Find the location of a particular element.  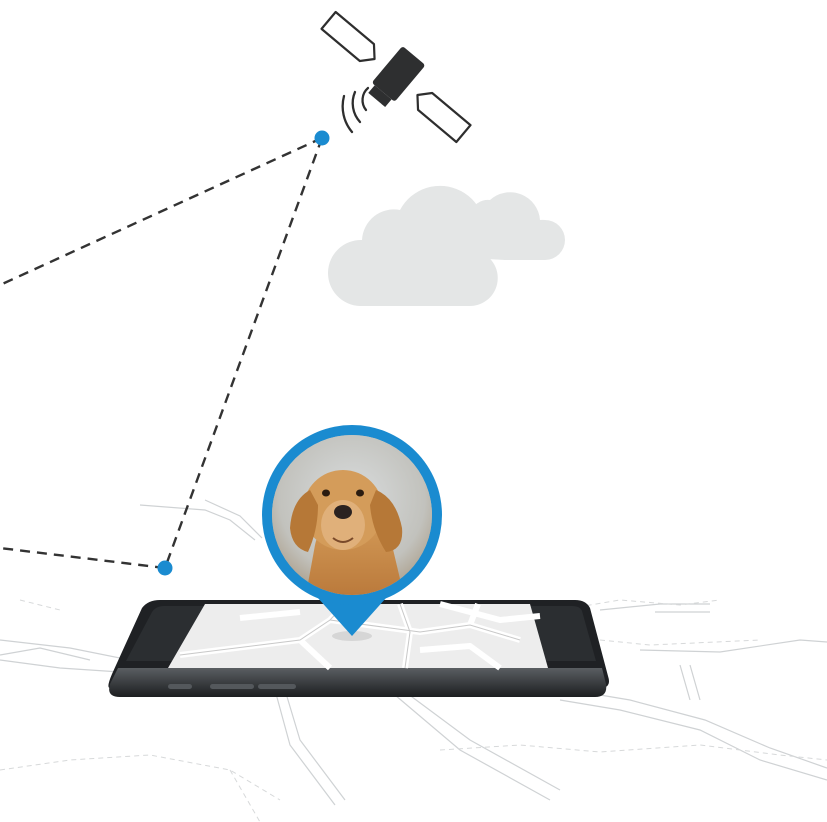

satellite-icon is located at coordinates (396, 77).